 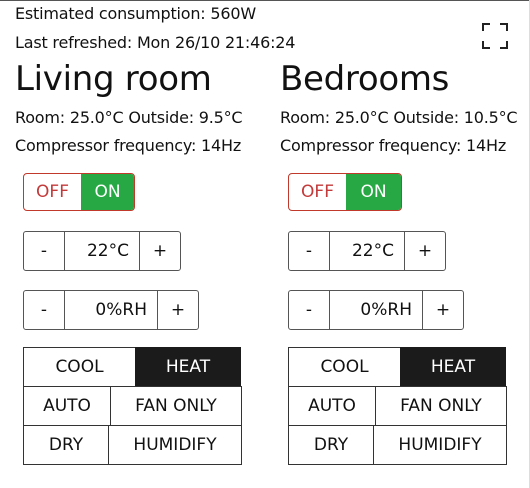 What do you see at coordinates (135, 13) in the screenshot?
I see `estimated-consumption: Estimated consumption: 560W` at bounding box center [135, 13].